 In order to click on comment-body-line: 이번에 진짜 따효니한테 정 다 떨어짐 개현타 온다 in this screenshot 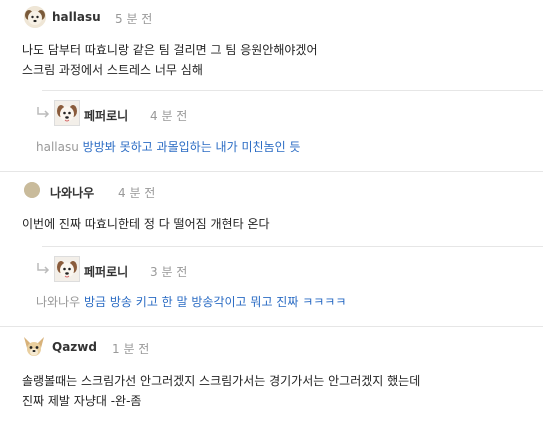, I will do `click(146, 224)`.